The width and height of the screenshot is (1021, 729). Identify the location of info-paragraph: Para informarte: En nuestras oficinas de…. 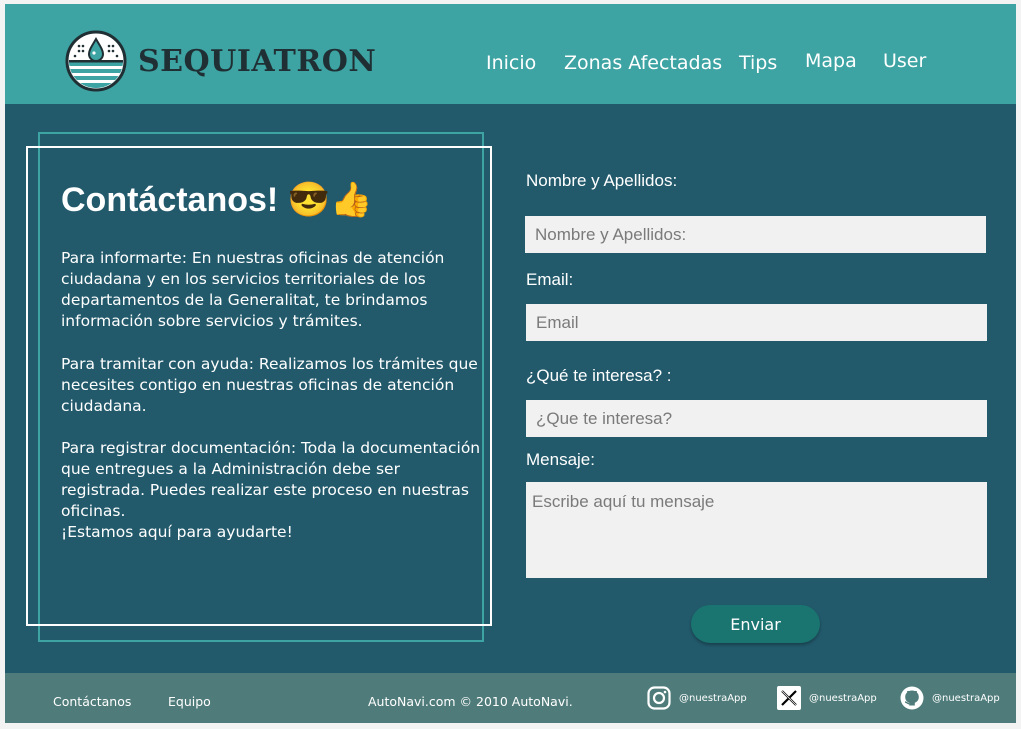
(253, 289).